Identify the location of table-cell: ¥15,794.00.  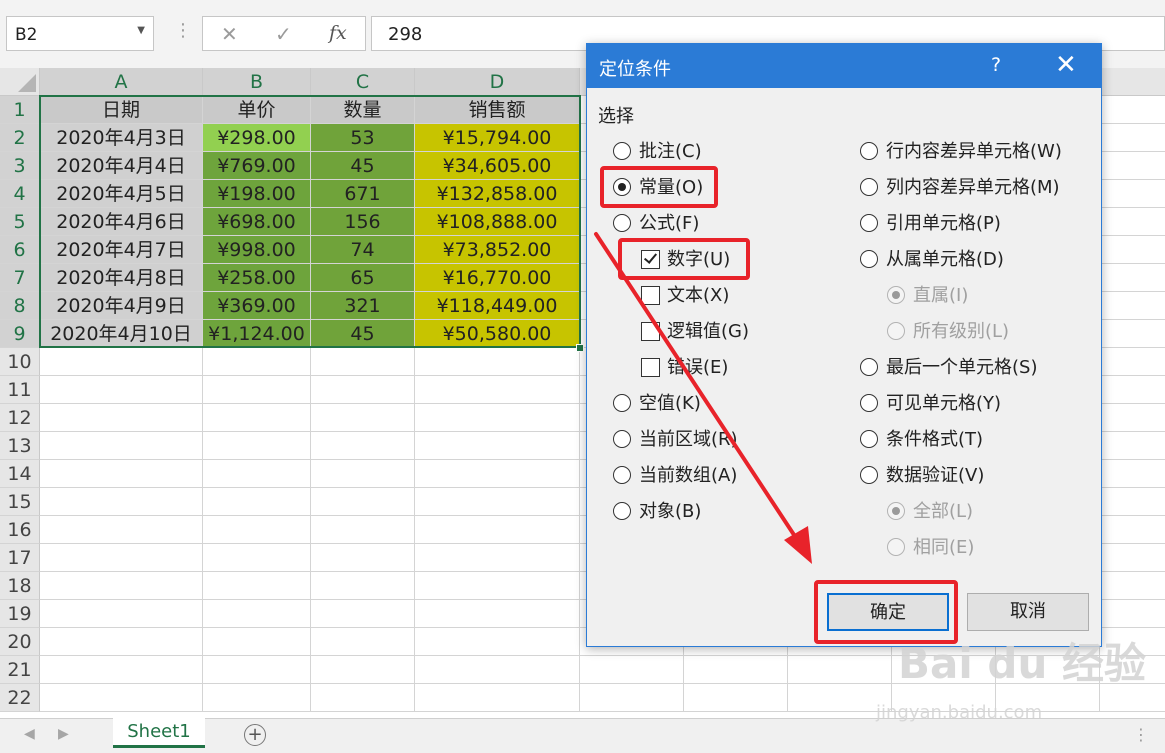
(497, 138).